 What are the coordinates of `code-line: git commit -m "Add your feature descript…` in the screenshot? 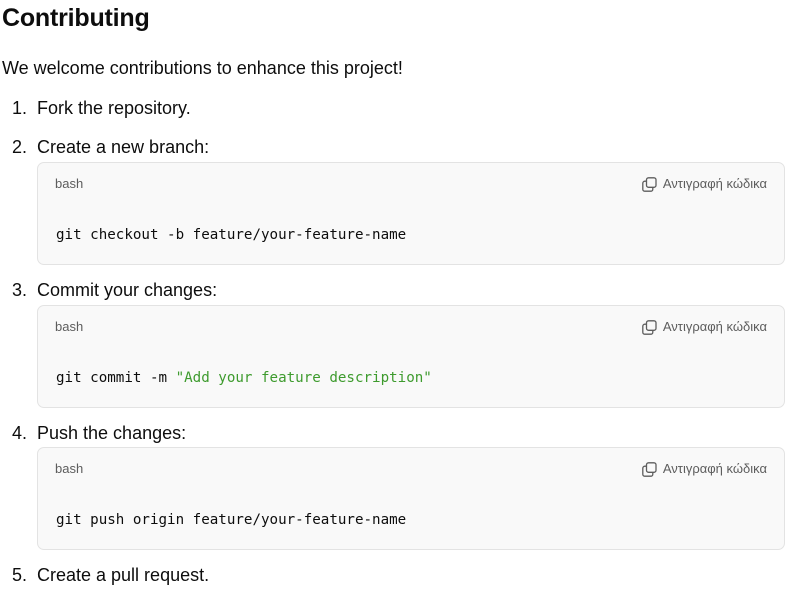 It's located at (244, 378).